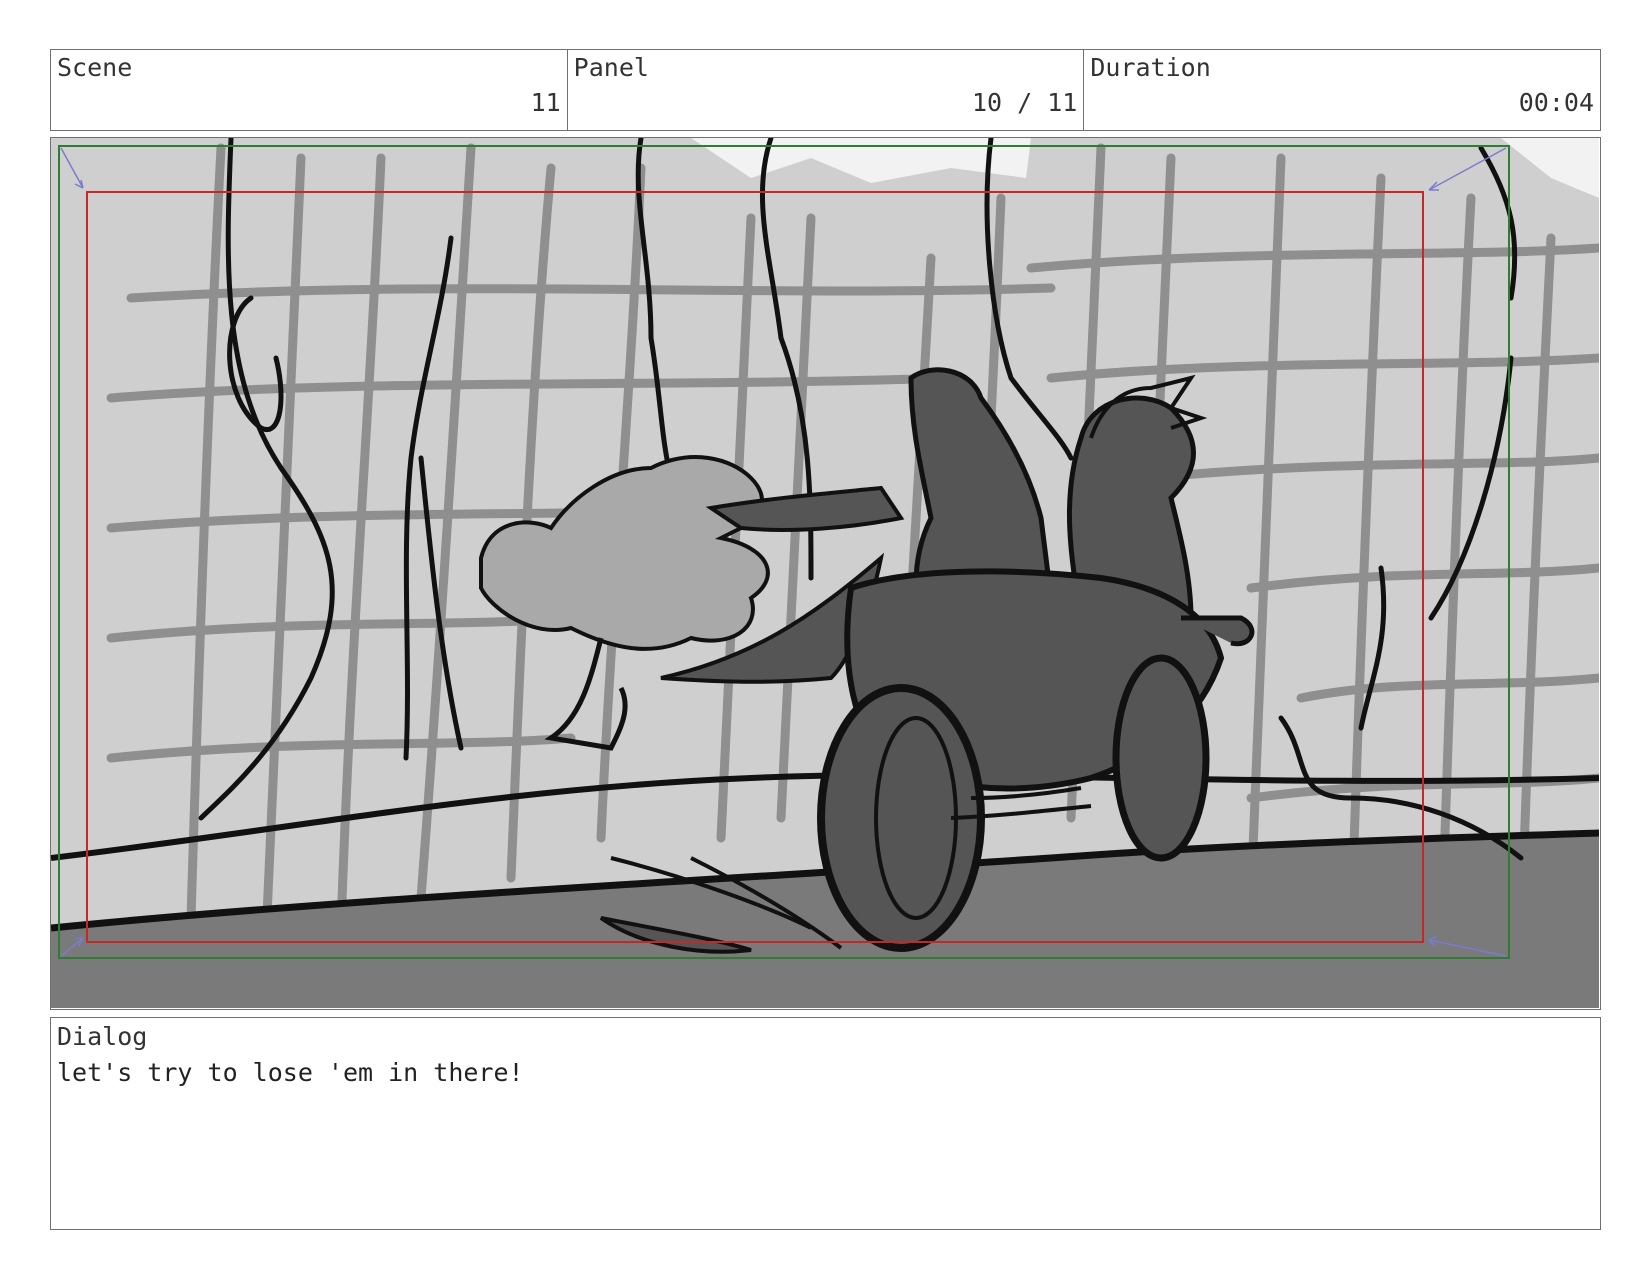  Describe the element at coordinates (95, 67) in the screenshot. I see `scene-label: Scene` at that location.